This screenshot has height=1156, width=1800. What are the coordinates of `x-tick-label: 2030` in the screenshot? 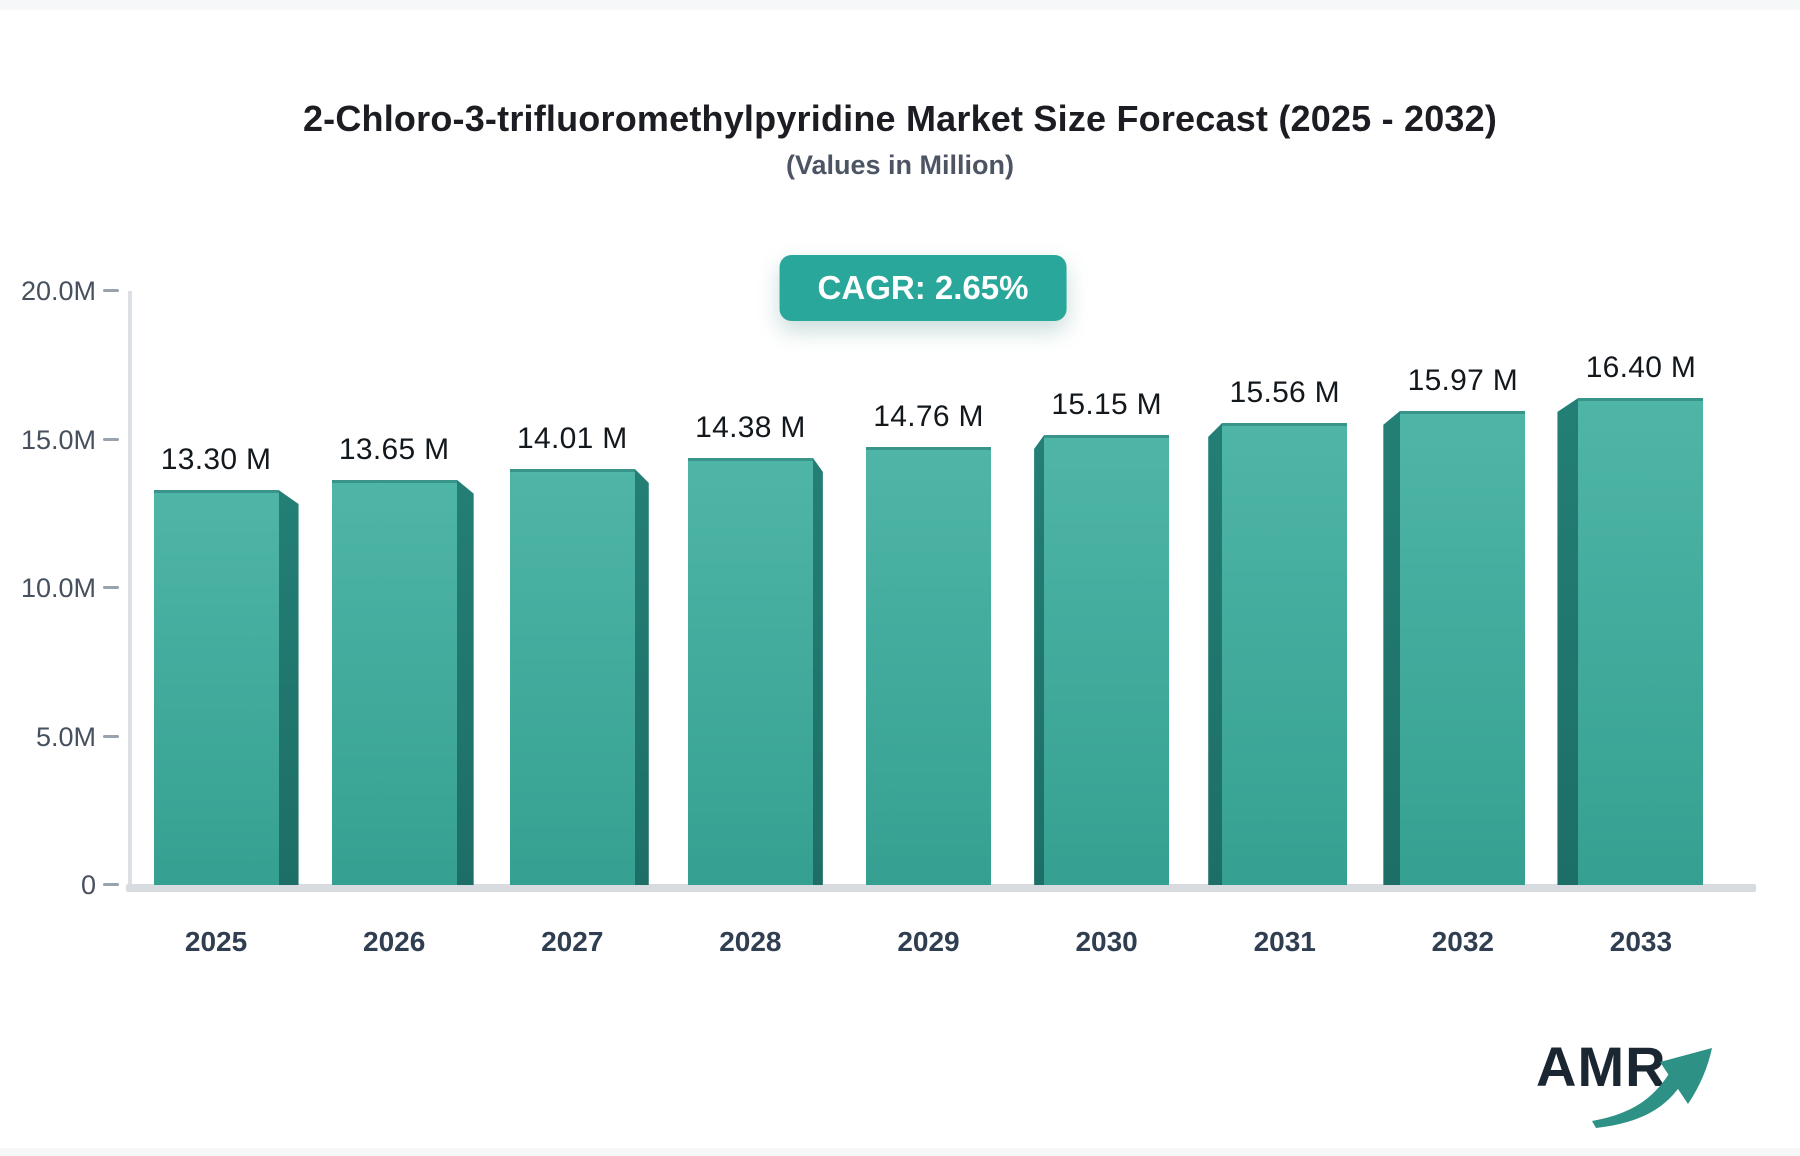 It's located at (1106, 941).